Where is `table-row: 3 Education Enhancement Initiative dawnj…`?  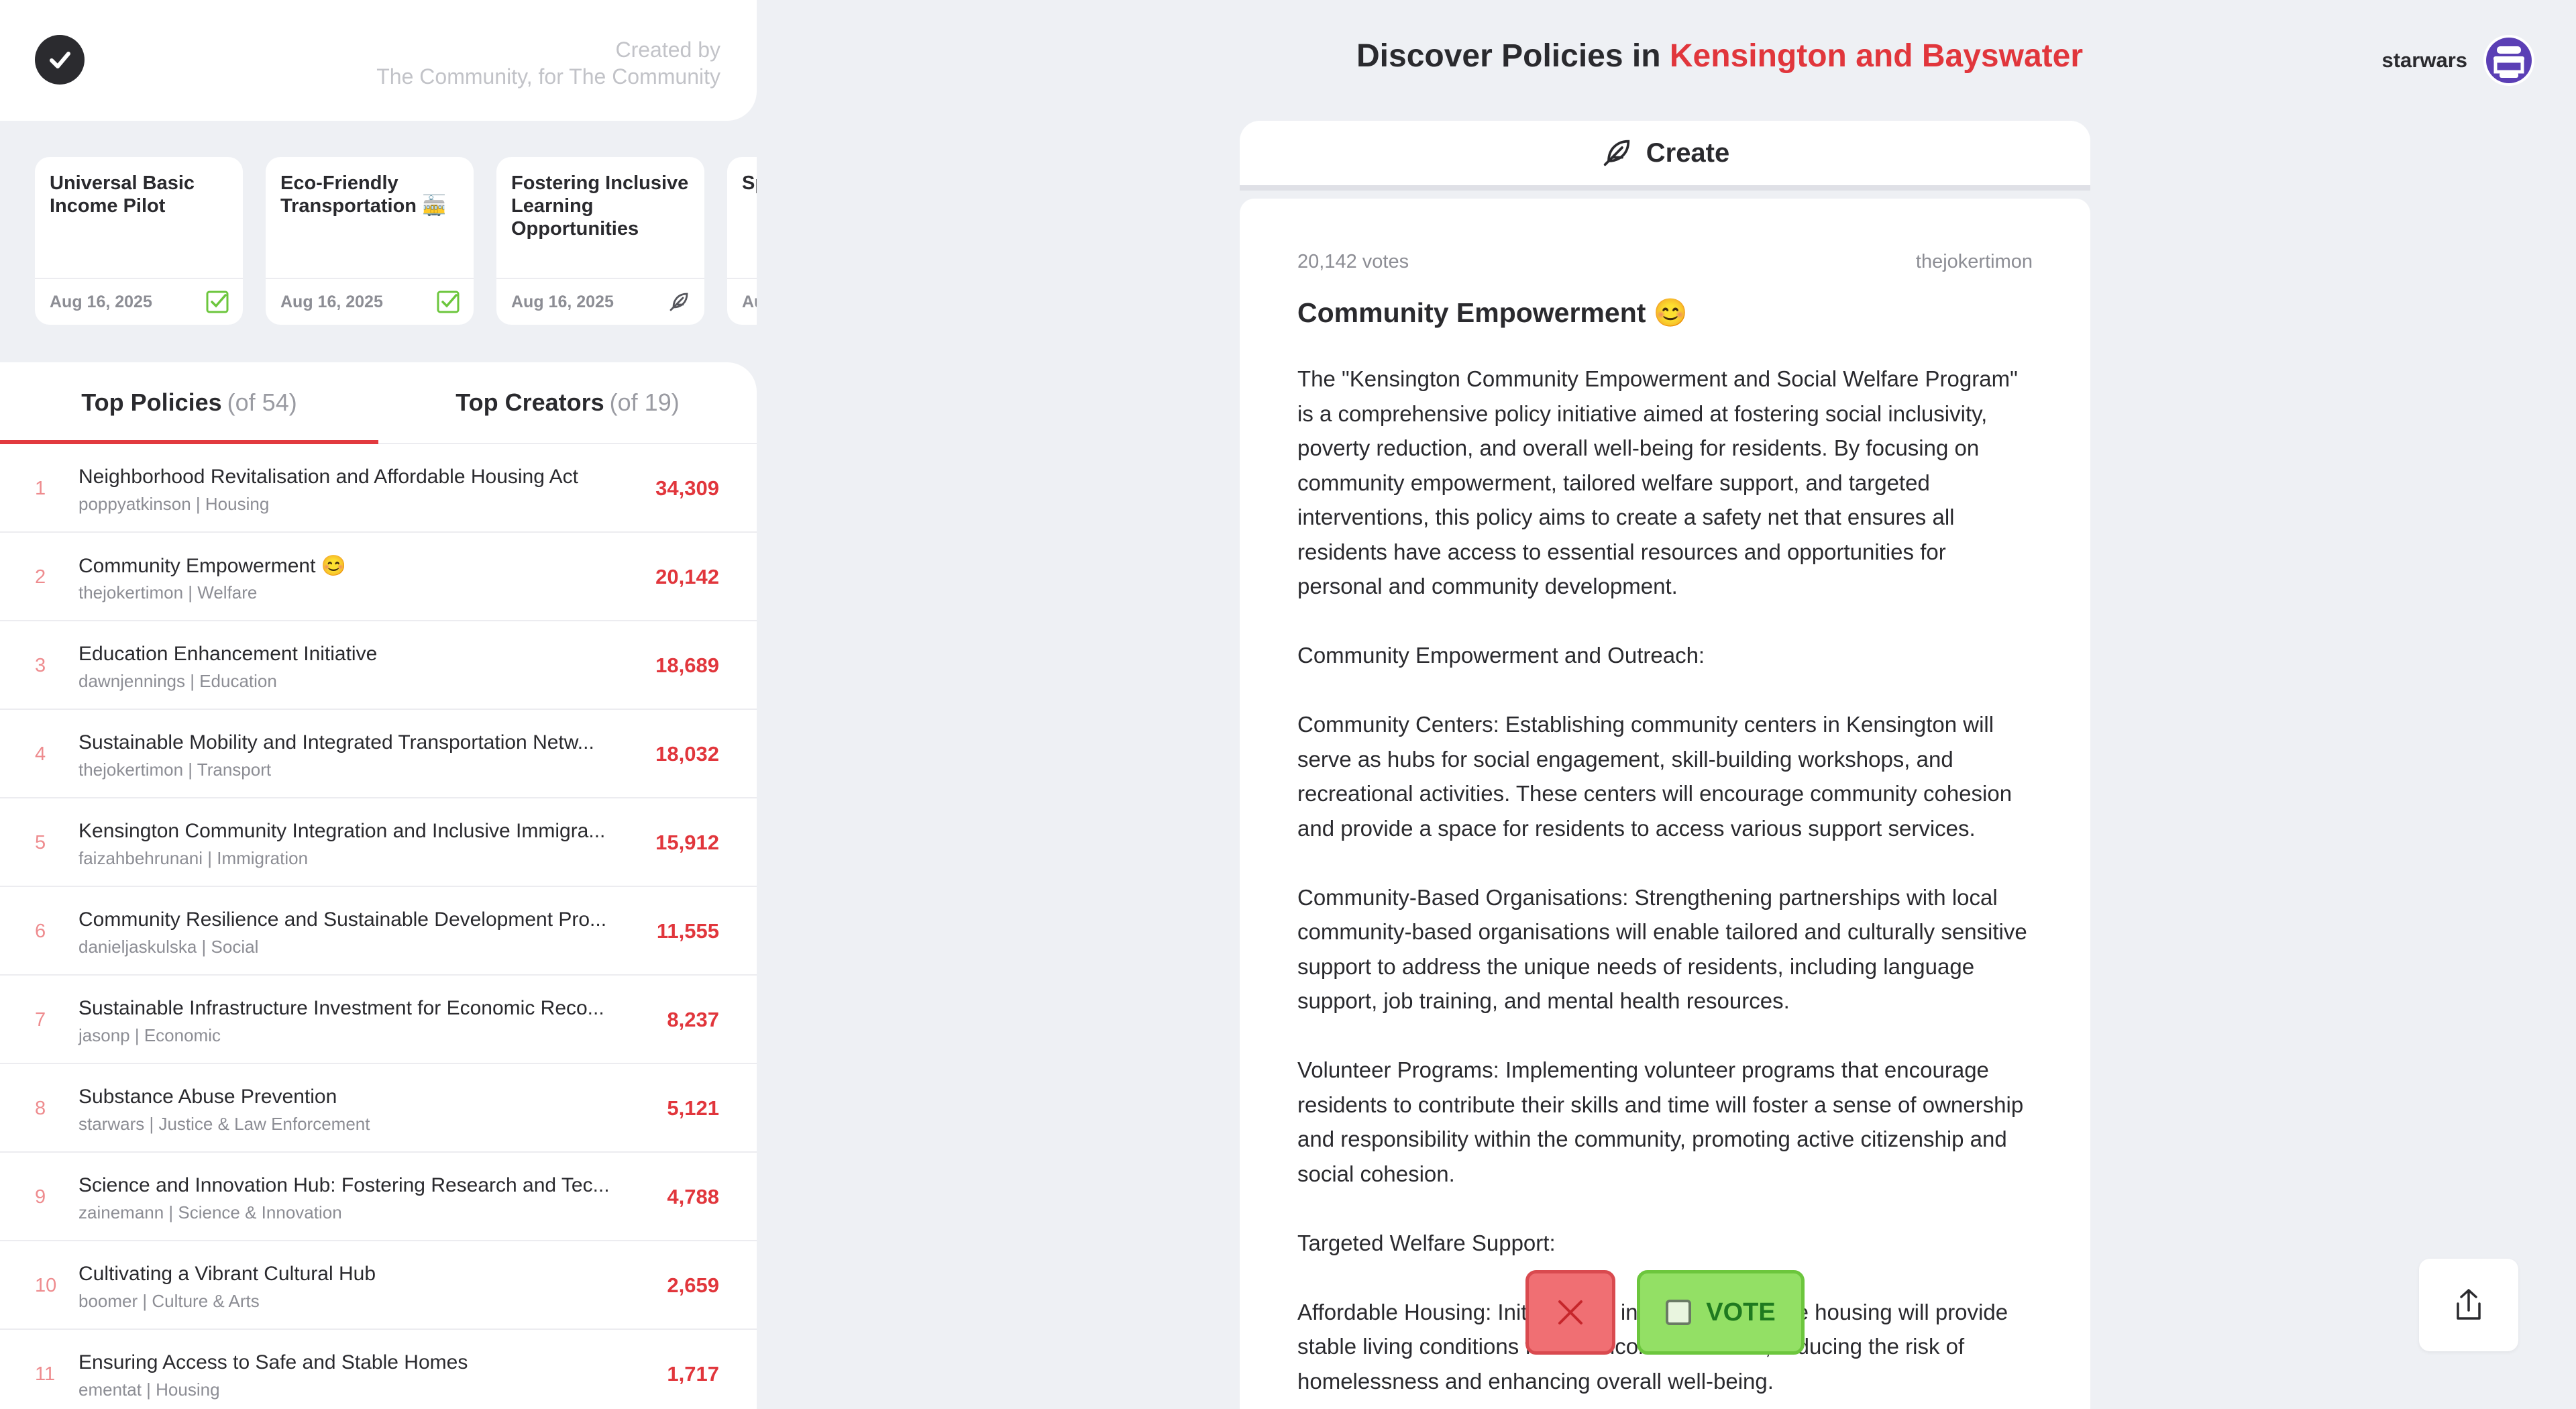 table-row: 3 Education Enhancement Initiative dawnj… is located at coordinates (378, 665).